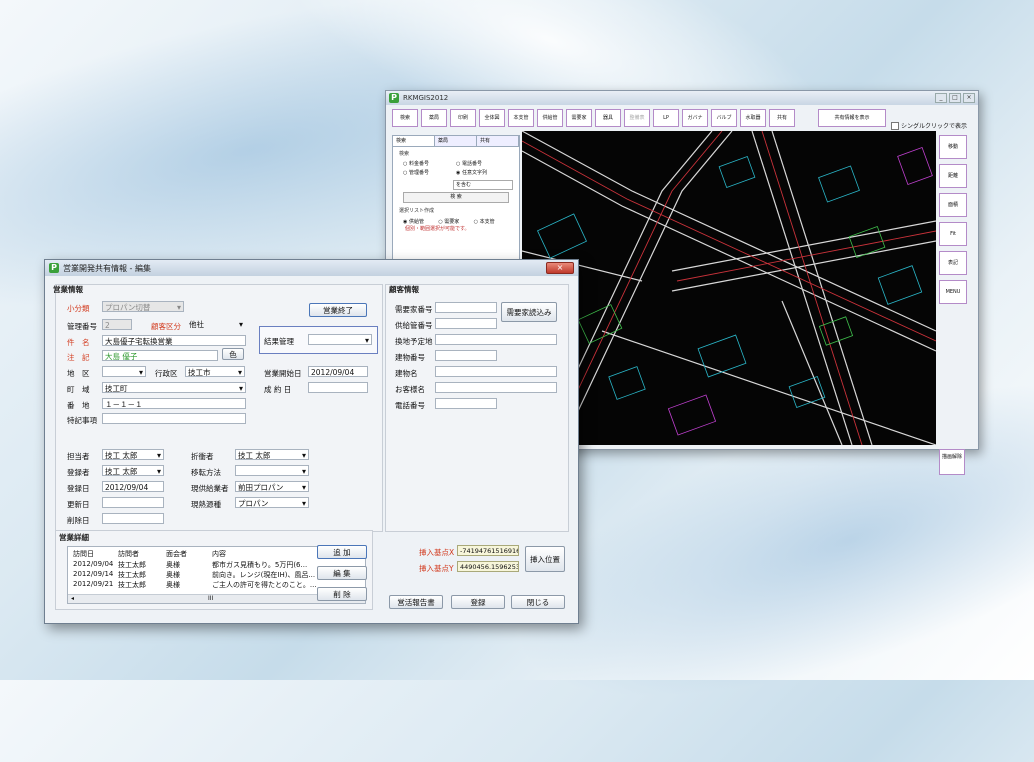 This screenshot has height=762, width=1034. I want to click on register-button: 登録, so click(478, 602).